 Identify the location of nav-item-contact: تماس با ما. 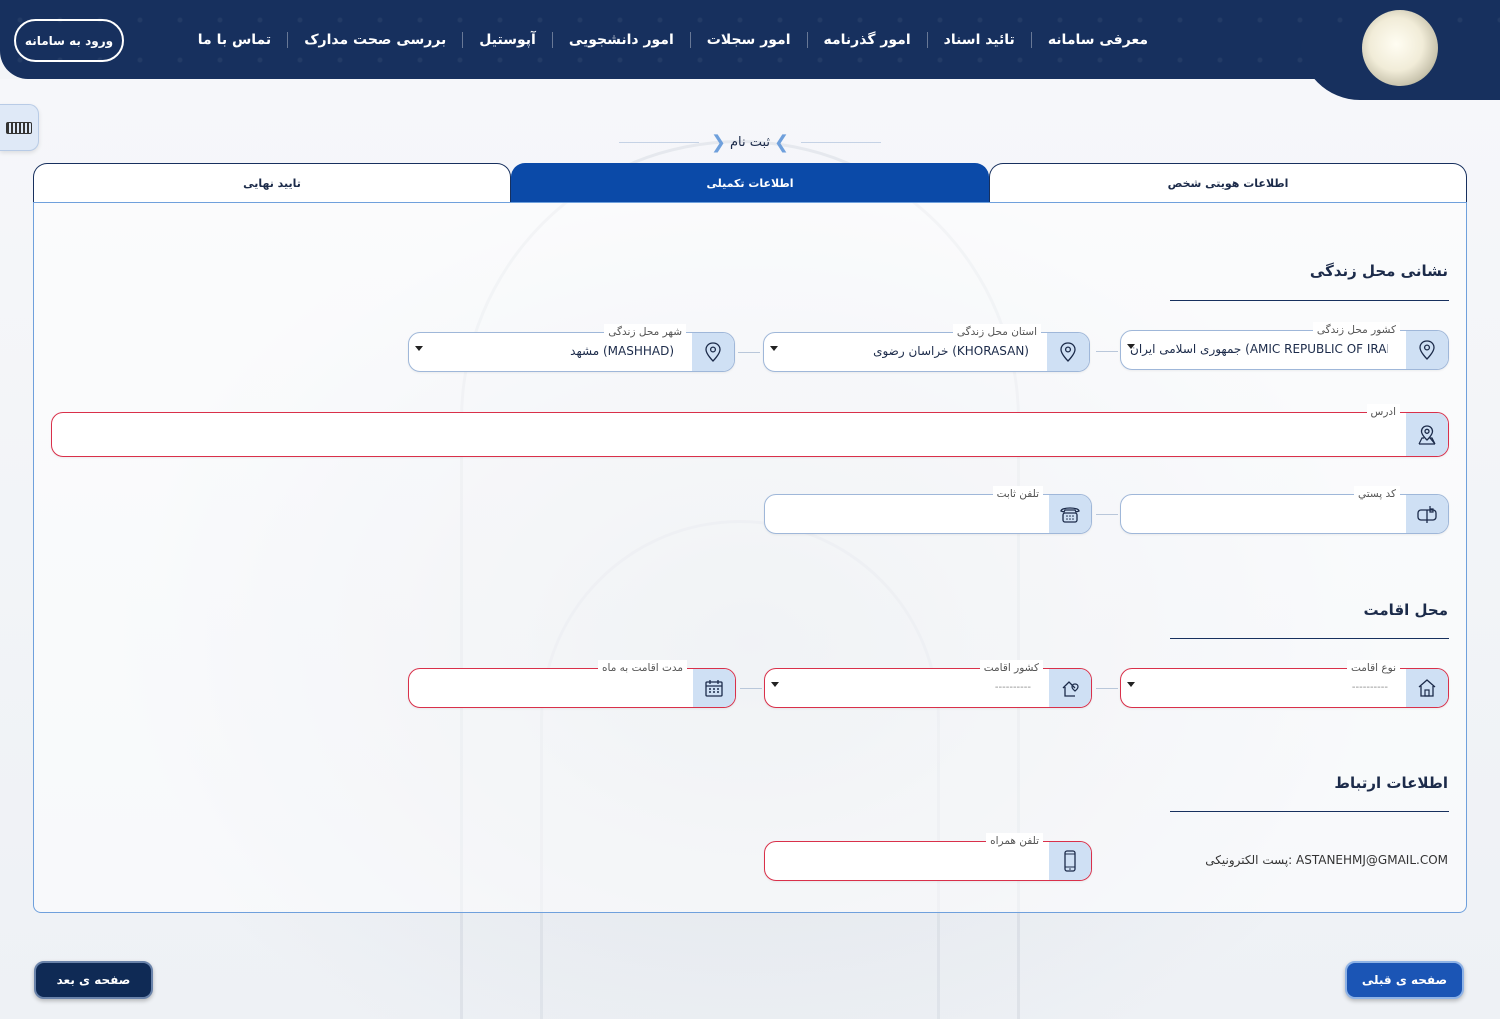
(234, 40).